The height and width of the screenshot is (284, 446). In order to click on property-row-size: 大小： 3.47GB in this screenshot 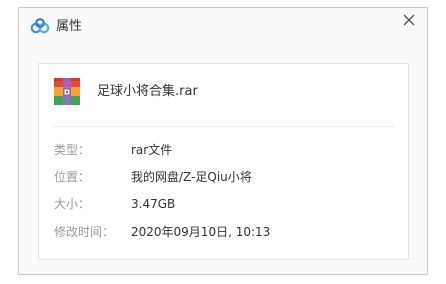, I will do `click(223, 204)`.